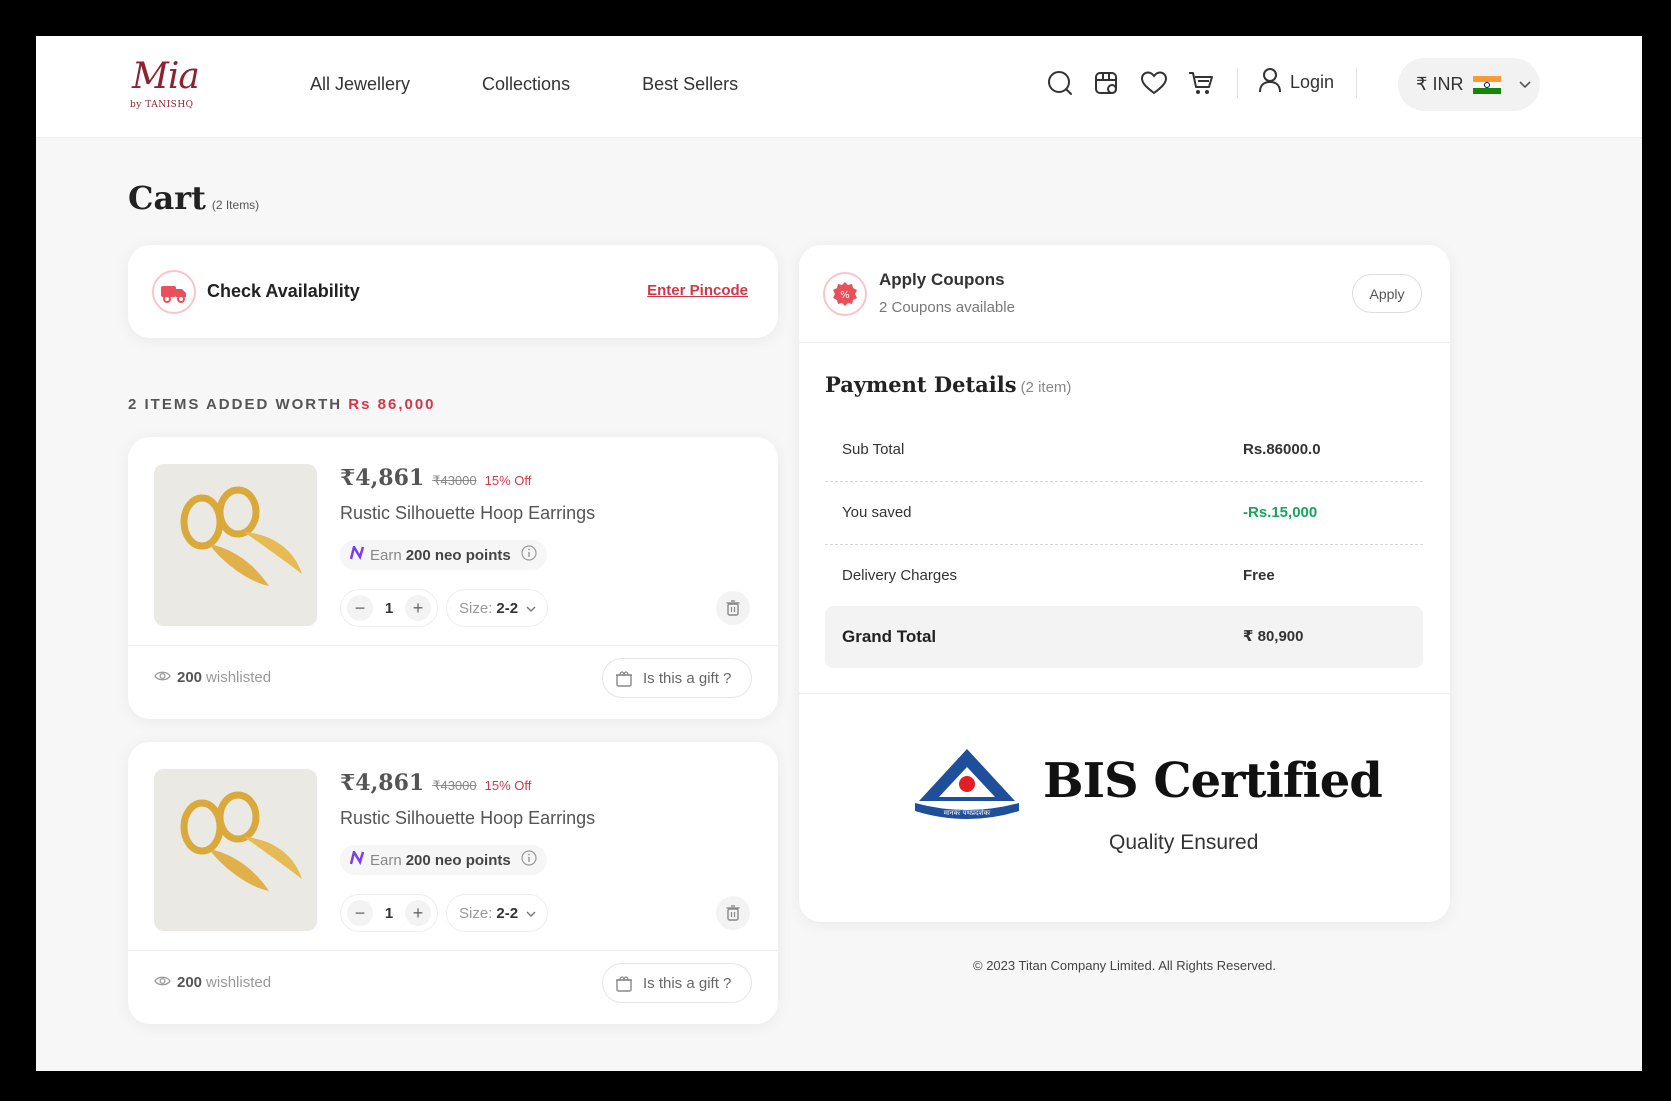 The image size is (1671, 1101). Describe the element at coordinates (1154, 83) in the screenshot. I see `heart-icon` at that location.